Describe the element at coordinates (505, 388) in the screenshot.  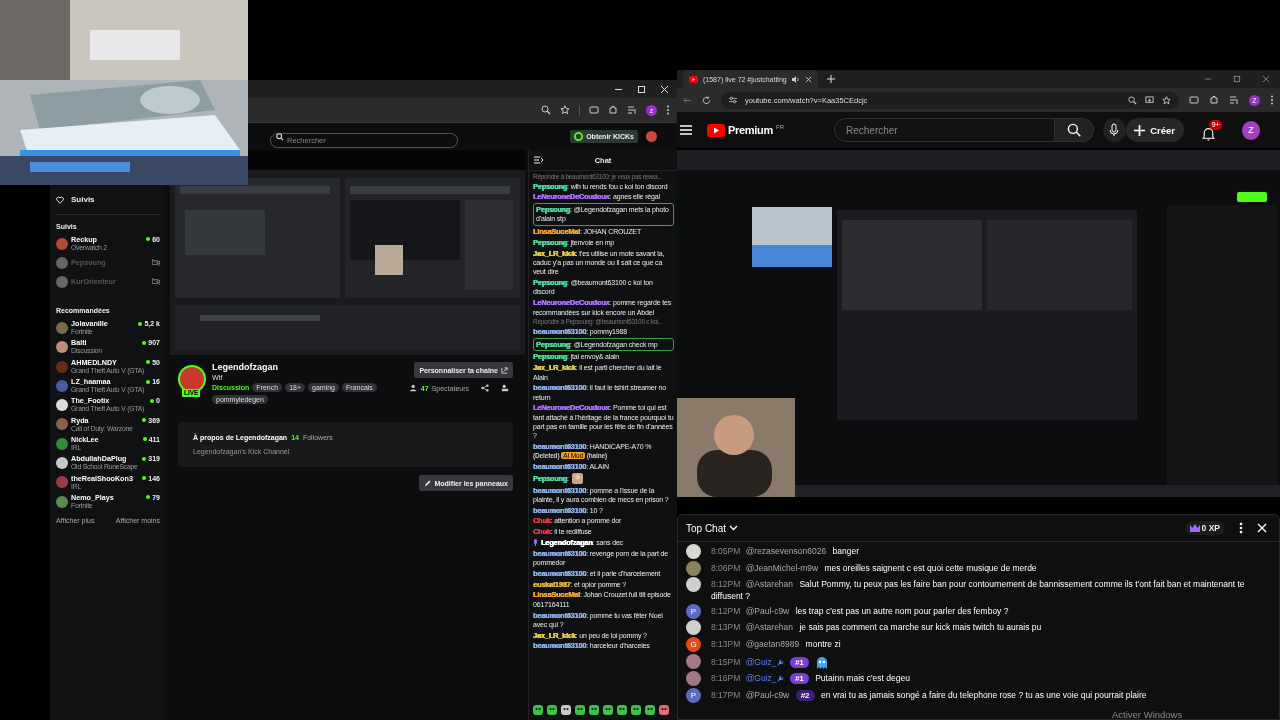
I see `user-settings-icon` at that location.